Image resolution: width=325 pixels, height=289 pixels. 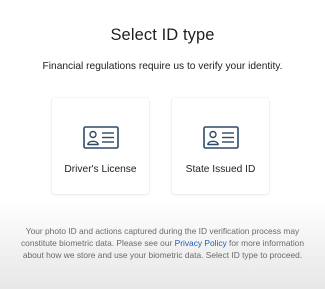 I want to click on privacy-policy-link: Privacy Policy, so click(x=201, y=243).